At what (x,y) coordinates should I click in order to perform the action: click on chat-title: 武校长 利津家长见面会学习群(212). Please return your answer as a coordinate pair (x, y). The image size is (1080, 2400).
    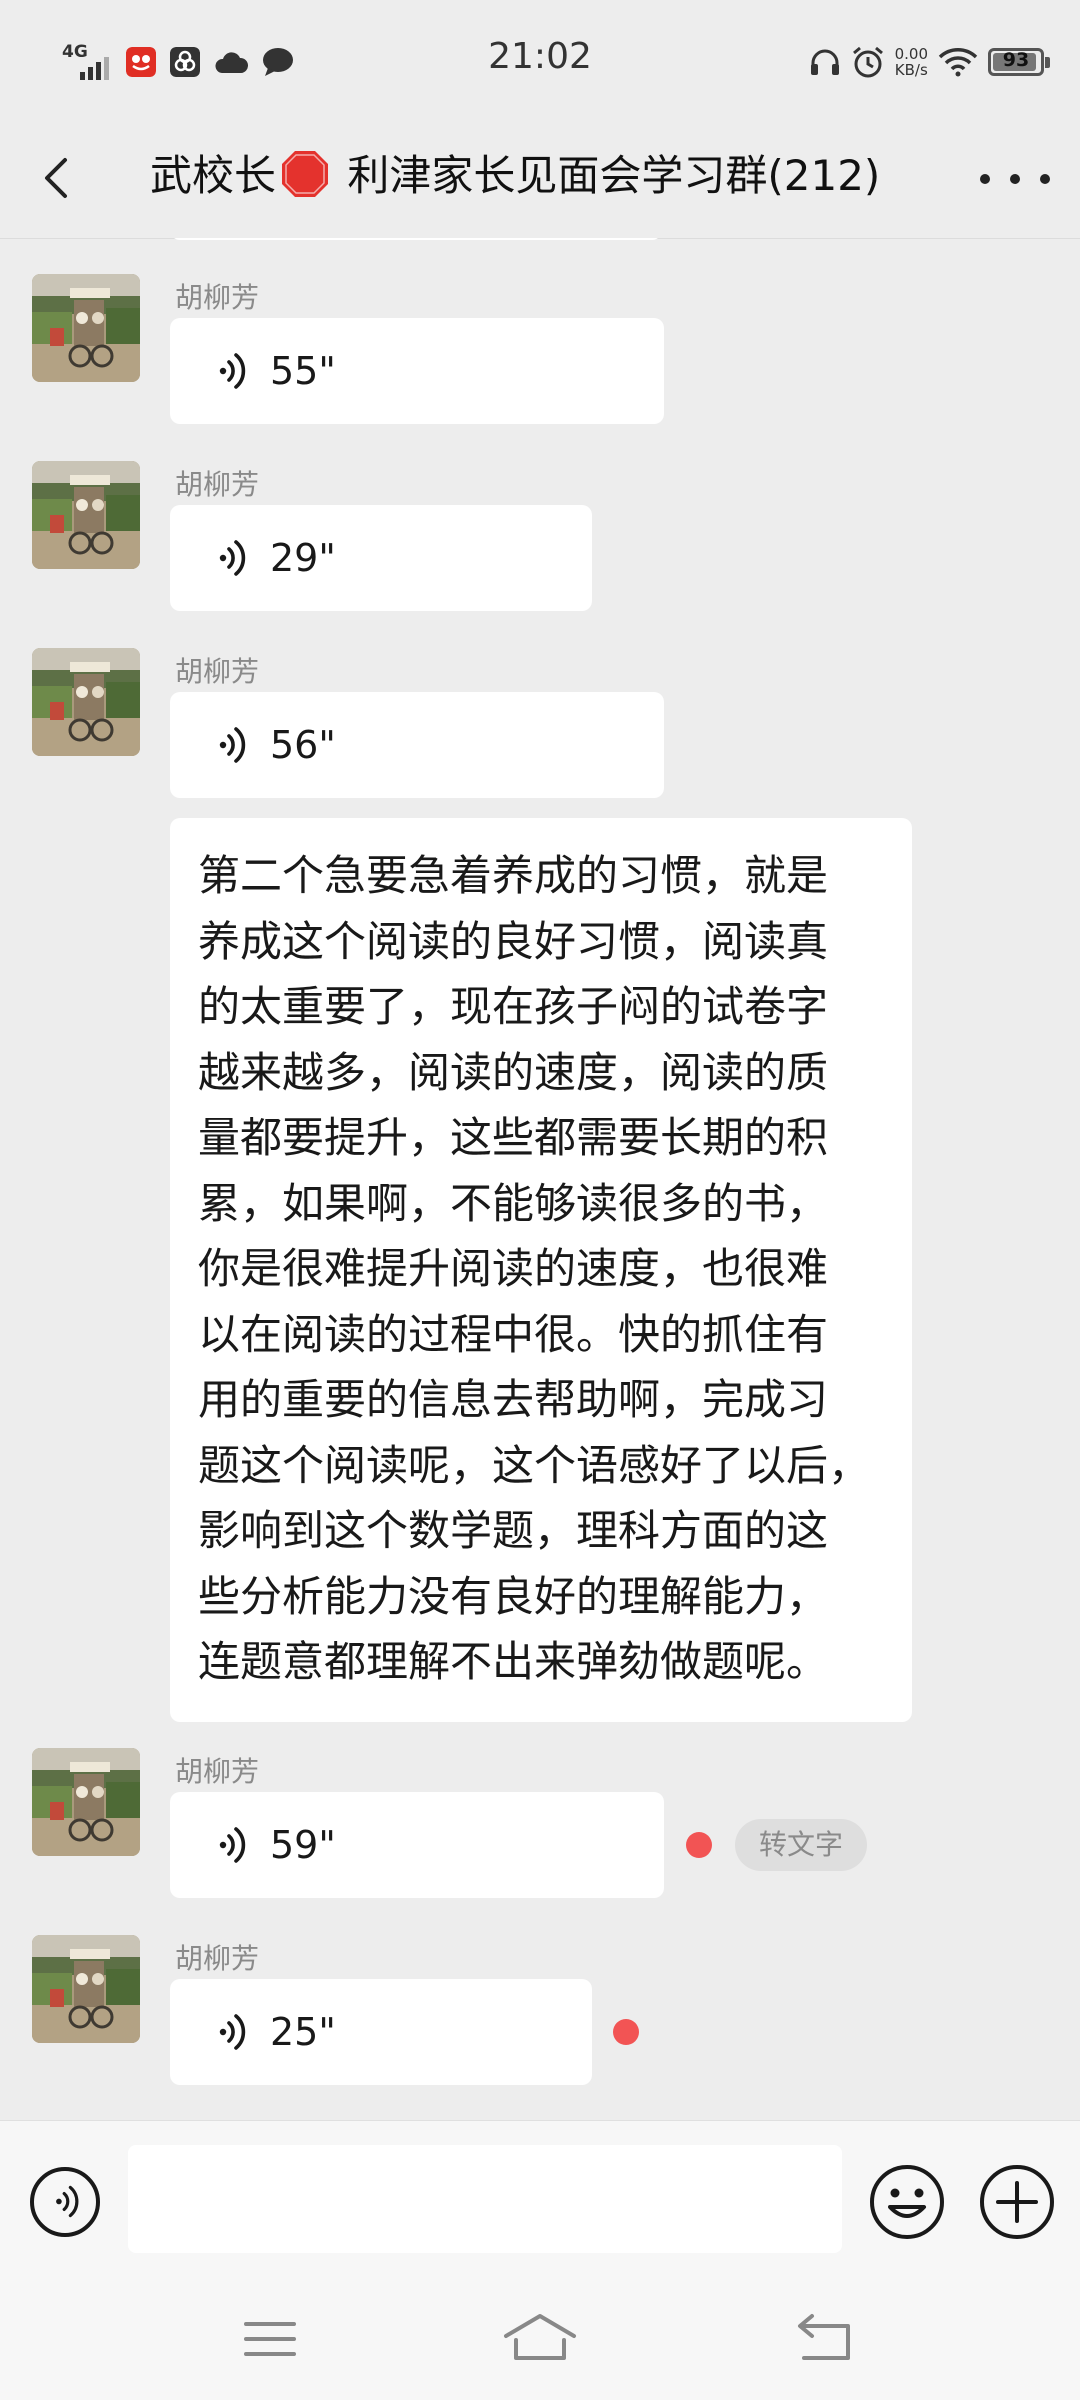
    Looking at the image, I should click on (545, 176).